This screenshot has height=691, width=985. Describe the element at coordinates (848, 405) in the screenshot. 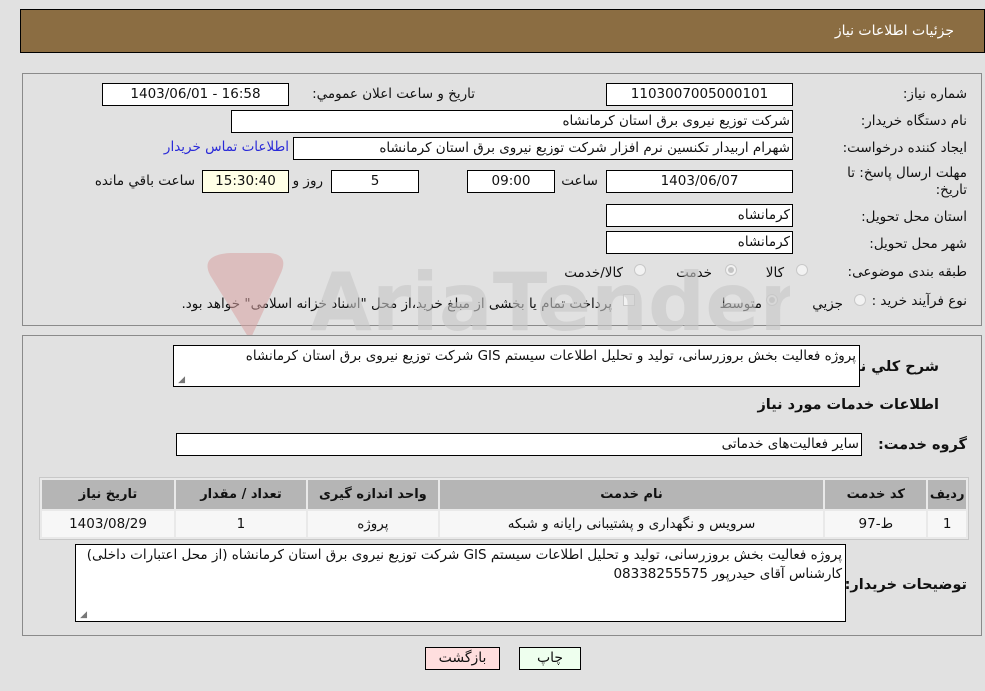

I see `services-section-title: اطلاعات خدمات مورد نياز` at that location.